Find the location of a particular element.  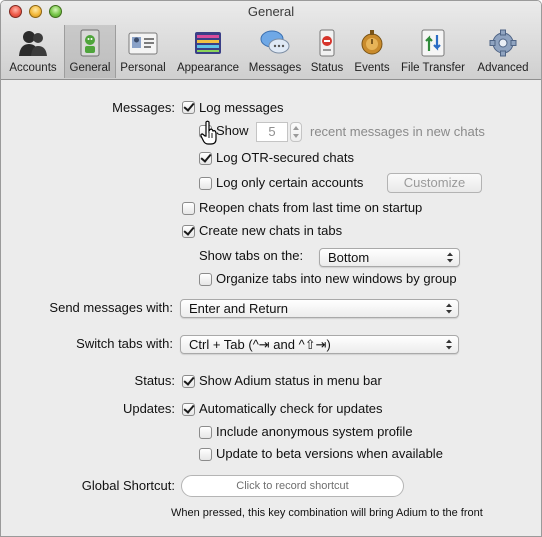

status-icon is located at coordinates (327, 43).